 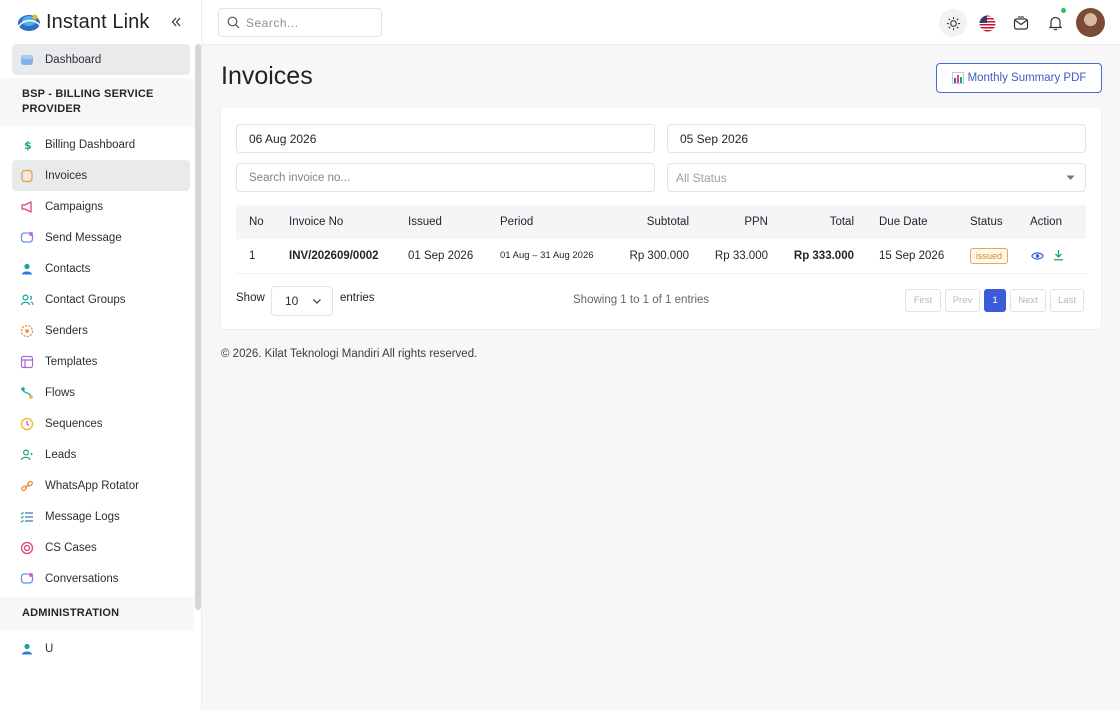 What do you see at coordinates (101, 578) in the screenshot?
I see `sidebar-item-conversations: Conversations` at bounding box center [101, 578].